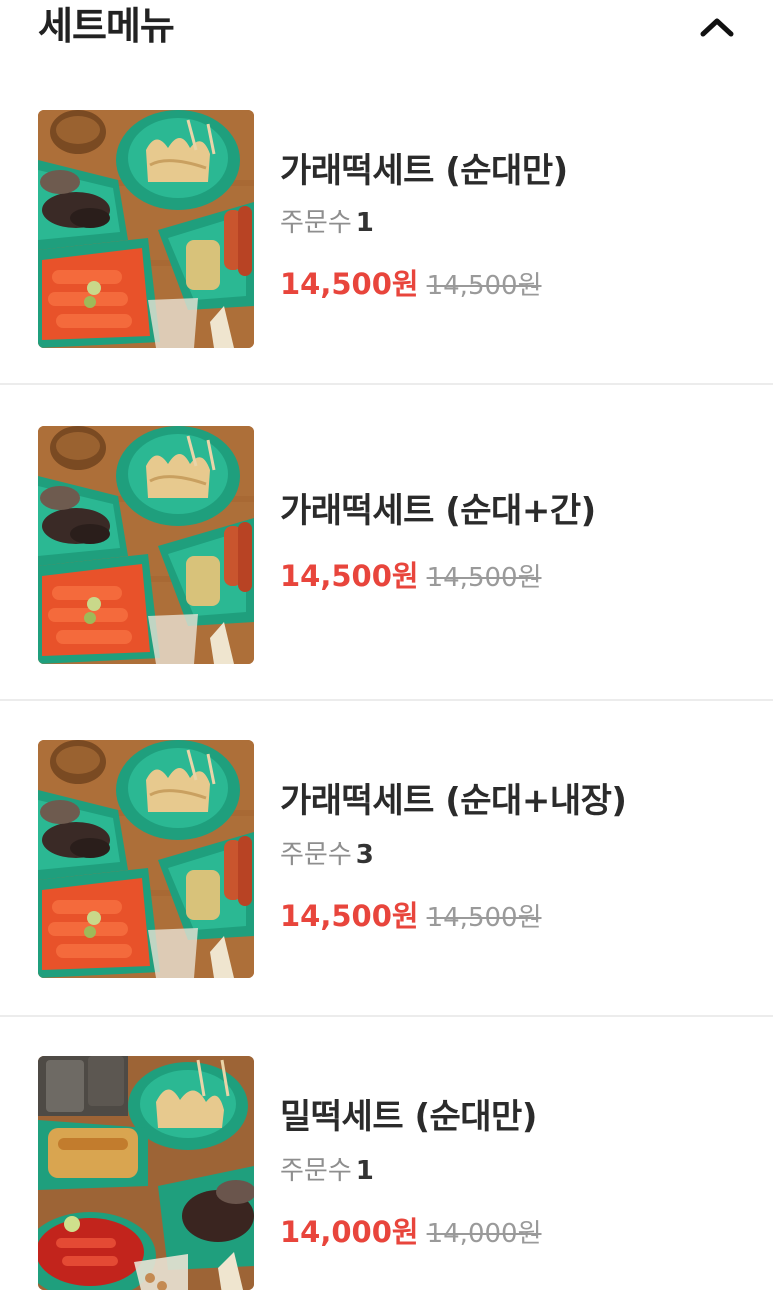  What do you see at coordinates (386, 30) in the screenshot?
I see `section-header: 세트메뉴` at bounding box center [386, 30].